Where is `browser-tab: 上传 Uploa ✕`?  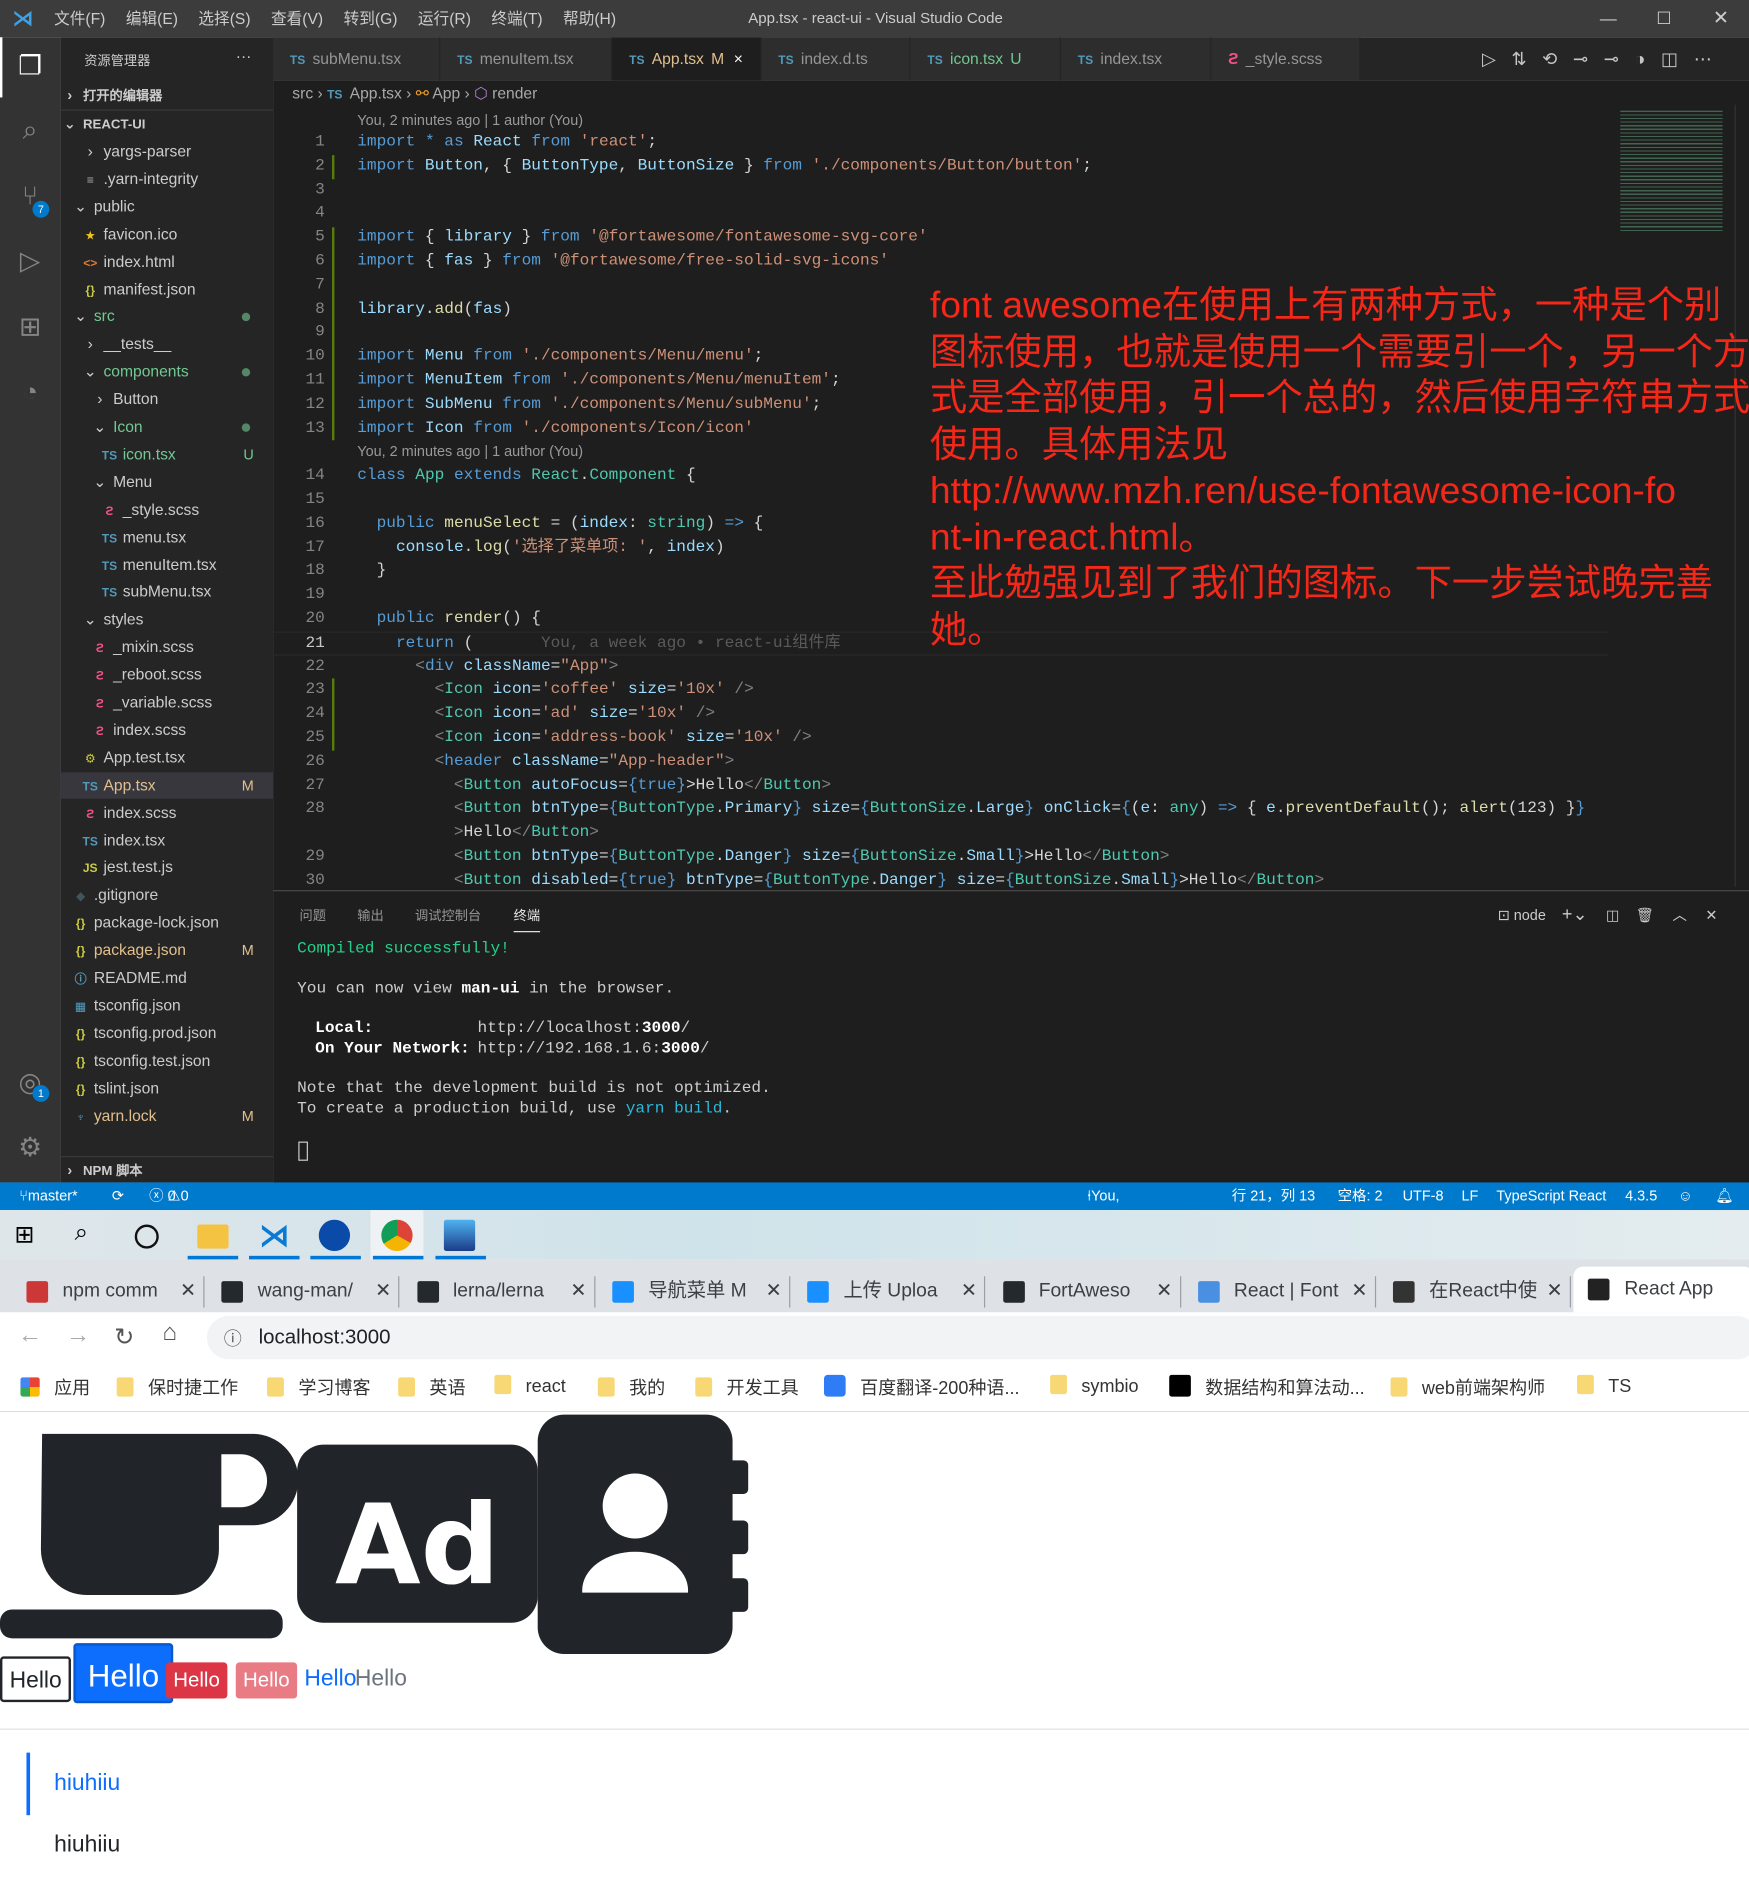
browser-tab: 上传 Uploa ✕ is located at coordinates (889, 1292).